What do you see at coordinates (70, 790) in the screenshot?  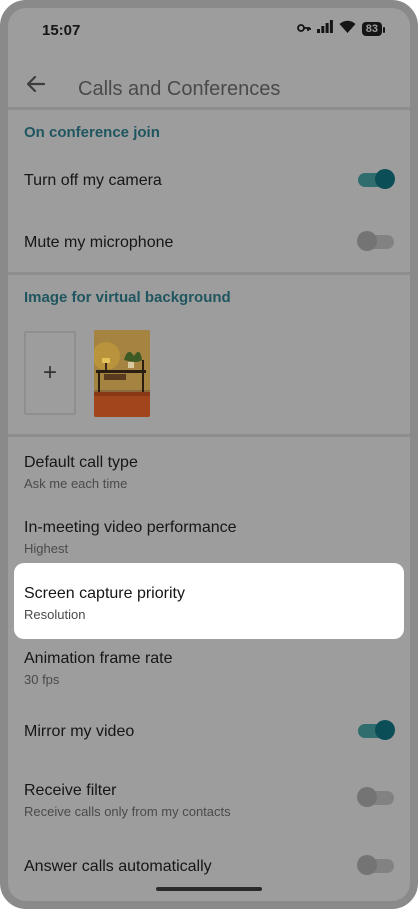 I see `setting-label: Receive filter` at bounding box center [70, 790].